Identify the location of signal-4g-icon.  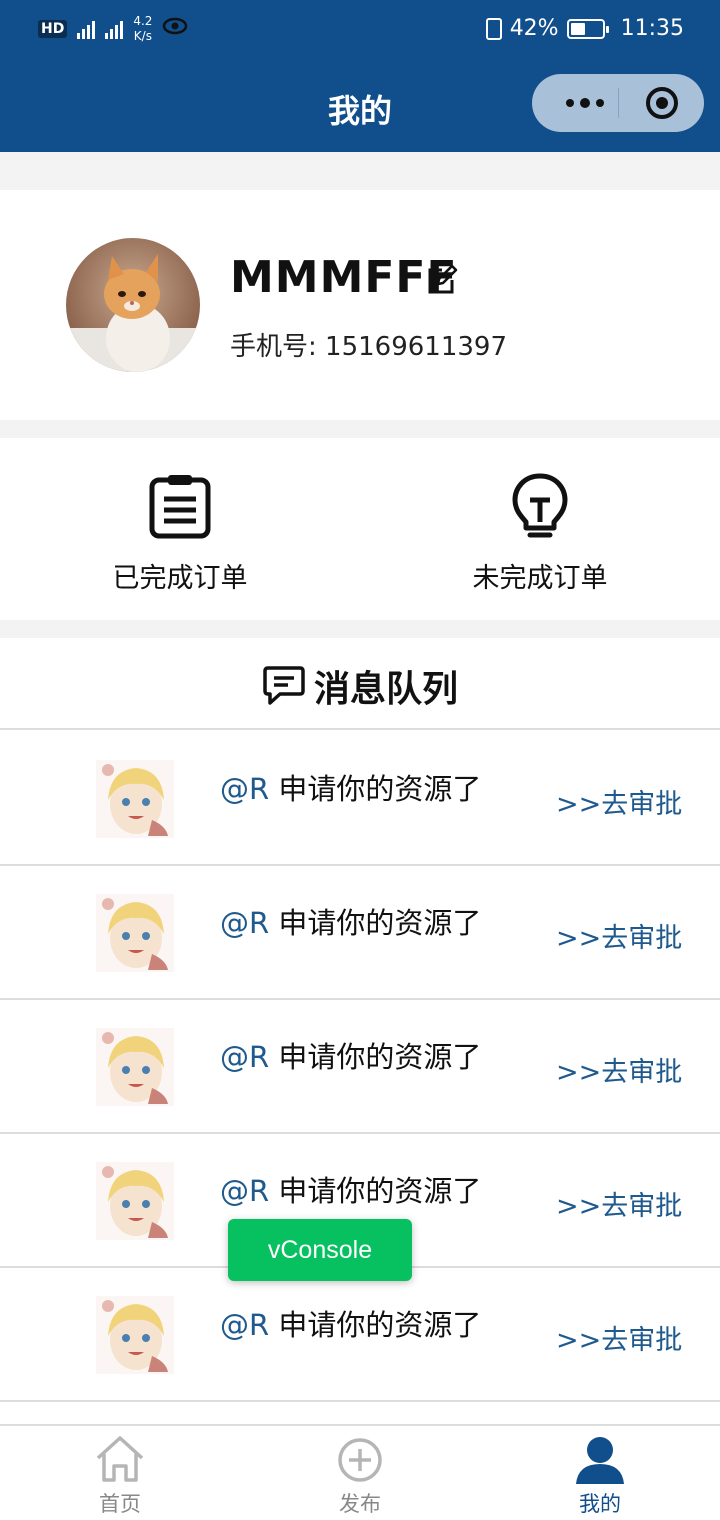
(114, 29).